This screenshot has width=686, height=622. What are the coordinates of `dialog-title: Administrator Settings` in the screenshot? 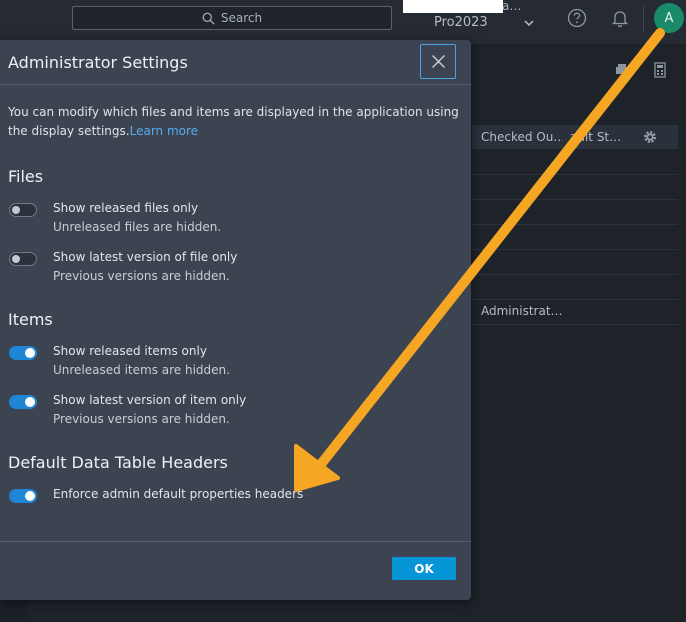 It's located at (98, 62).